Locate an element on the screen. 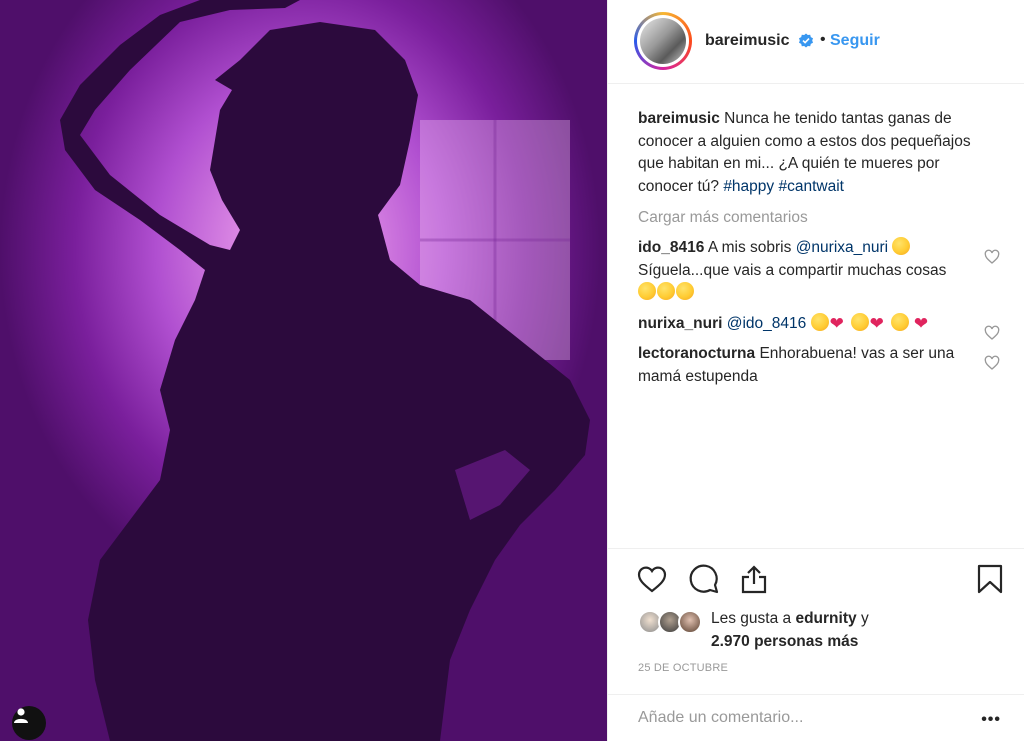  post-header: bareimusic • Seguir is located at coordinates (816, 42).